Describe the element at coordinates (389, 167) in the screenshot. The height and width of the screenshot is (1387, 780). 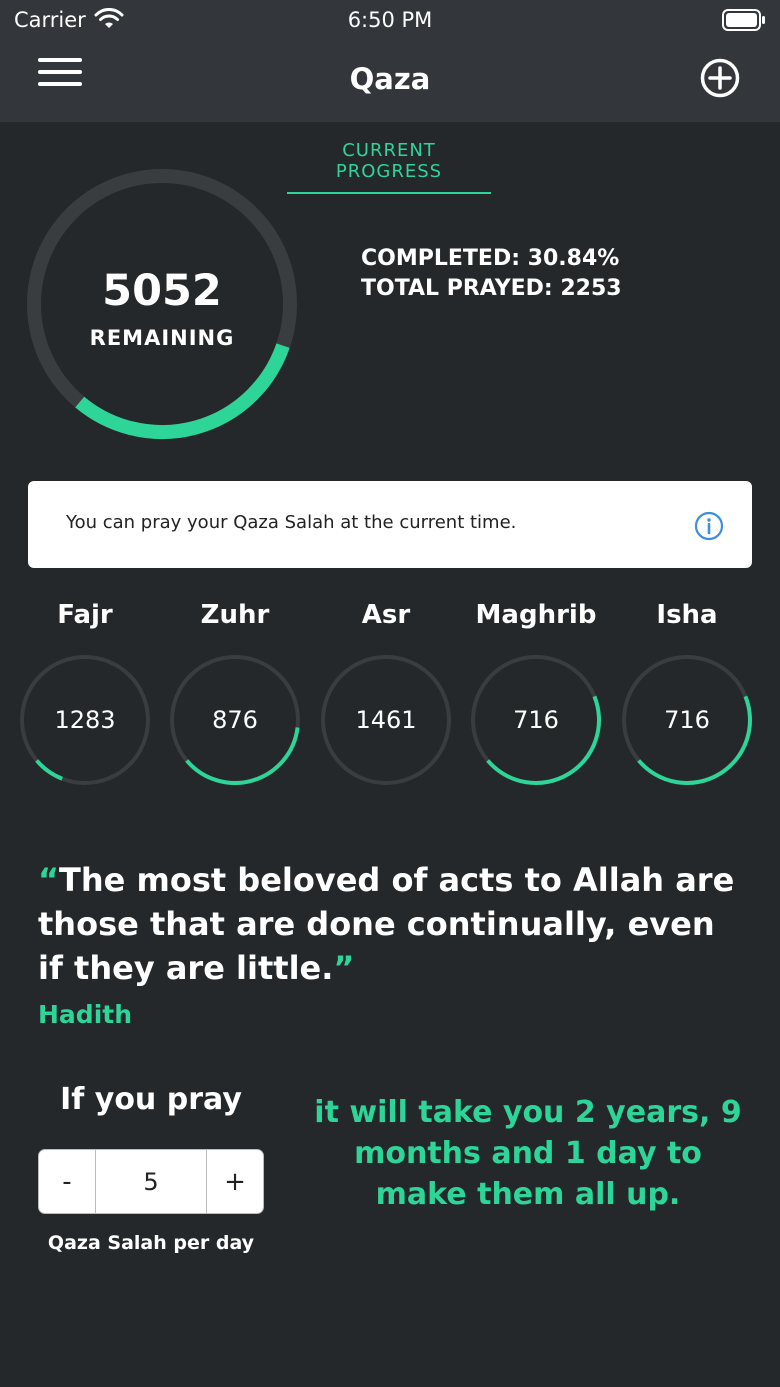
I see `tab-current-progress: CURRENT PROGRESS` at that location.